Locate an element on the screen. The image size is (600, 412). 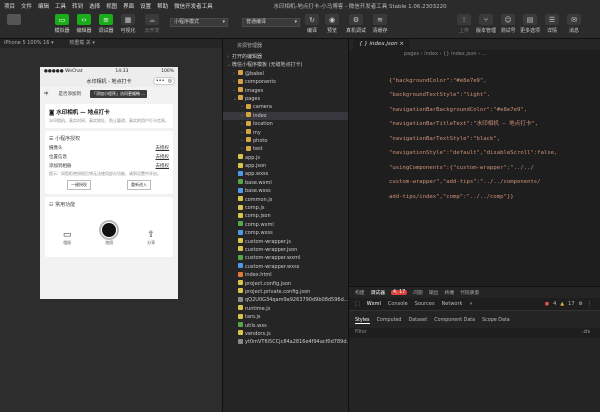
file-item: custom-wrapper.json is located at coordinates (285, 250).